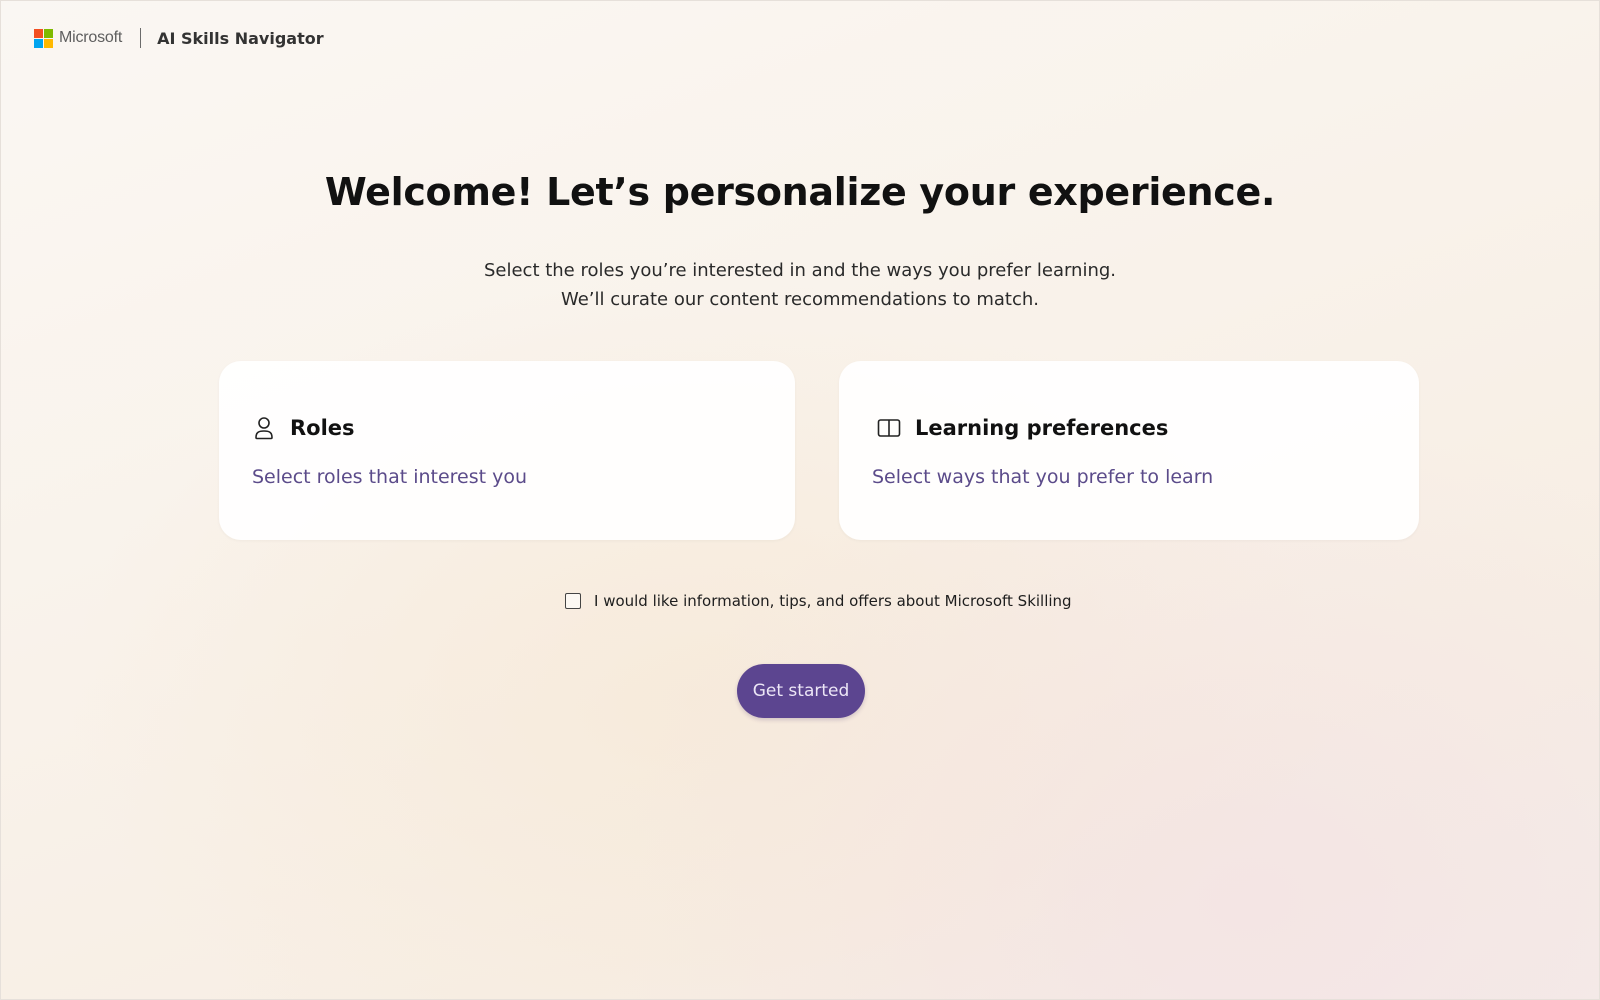 Image resolution: width=1600 pixels, height=1000 pixels. What do you see at coordinates (38, 33) in the screenshot?
I see `logo-square-red` at bounding box center [38, 33].